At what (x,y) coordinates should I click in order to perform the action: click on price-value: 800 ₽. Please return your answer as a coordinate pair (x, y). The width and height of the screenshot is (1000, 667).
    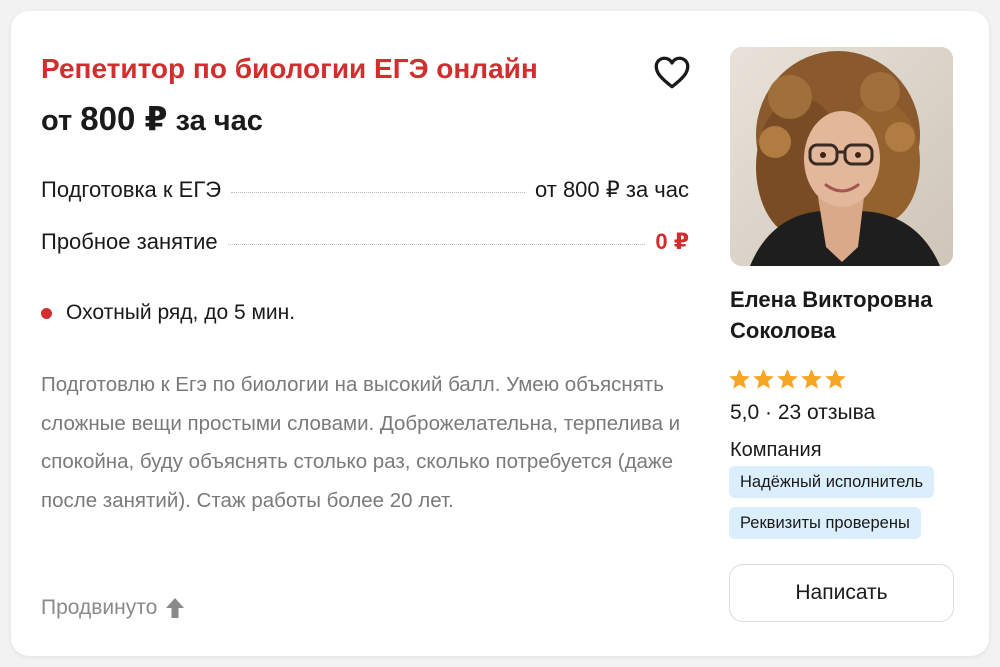
    Looking at the image, I should click on (124, 118).